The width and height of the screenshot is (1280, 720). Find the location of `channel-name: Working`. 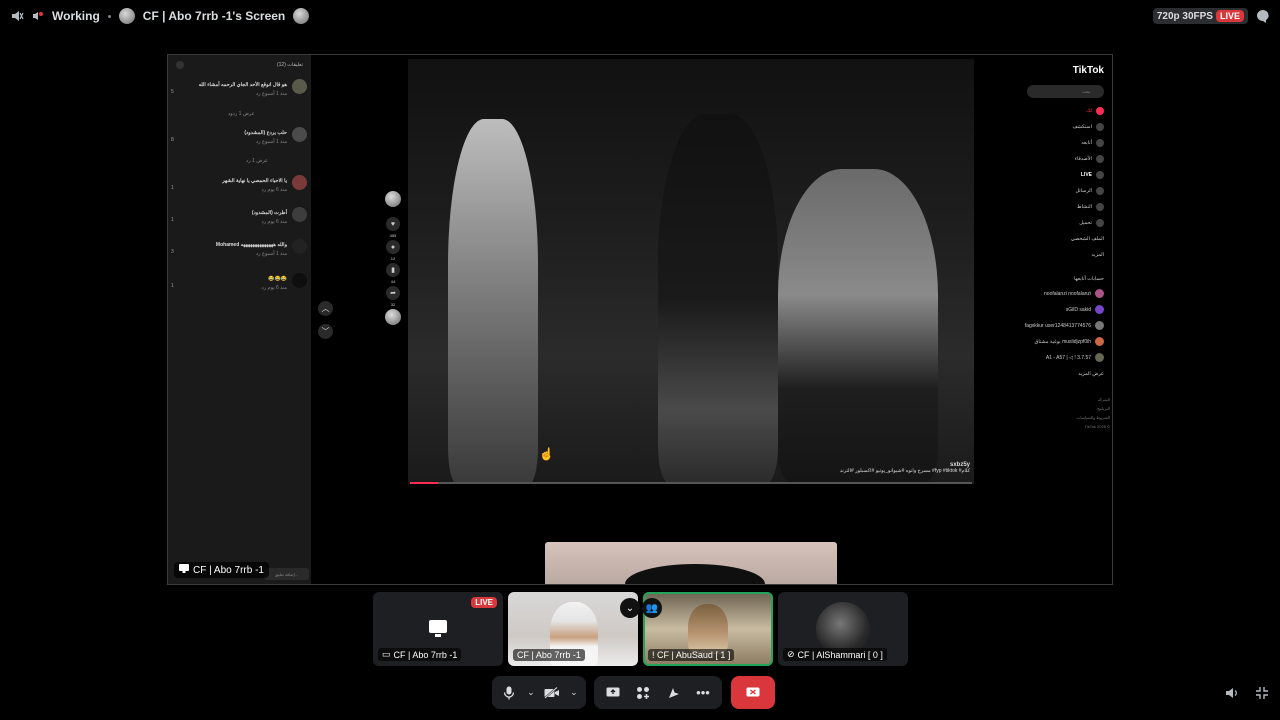

channel-name: Working is located at coordinates (76, 16).